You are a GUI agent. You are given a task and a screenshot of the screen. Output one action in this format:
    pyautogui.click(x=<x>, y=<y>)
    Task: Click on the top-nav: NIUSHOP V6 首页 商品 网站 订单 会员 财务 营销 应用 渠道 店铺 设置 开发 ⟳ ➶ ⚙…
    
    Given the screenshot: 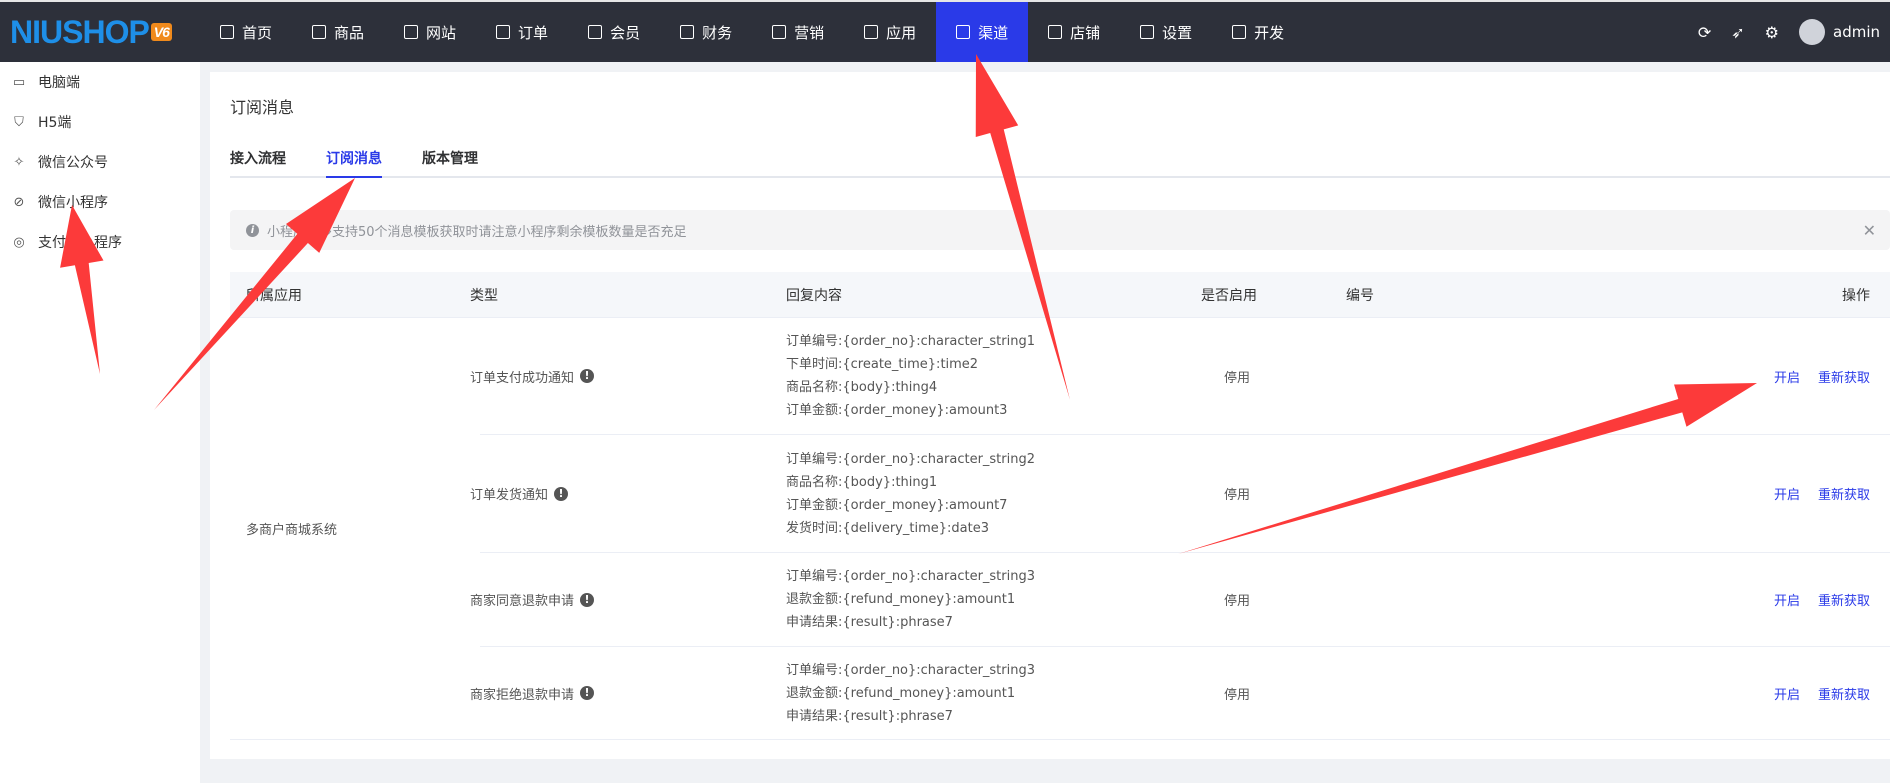 What is the action you would take?
    pyautogui.click(x=945, y=31)
    